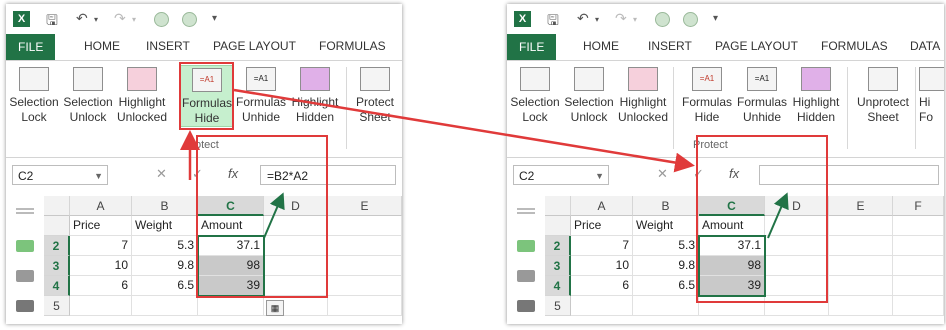 This screenshot has width=946, height=330. I want to click on arrow-green-left, so click(274, 215).